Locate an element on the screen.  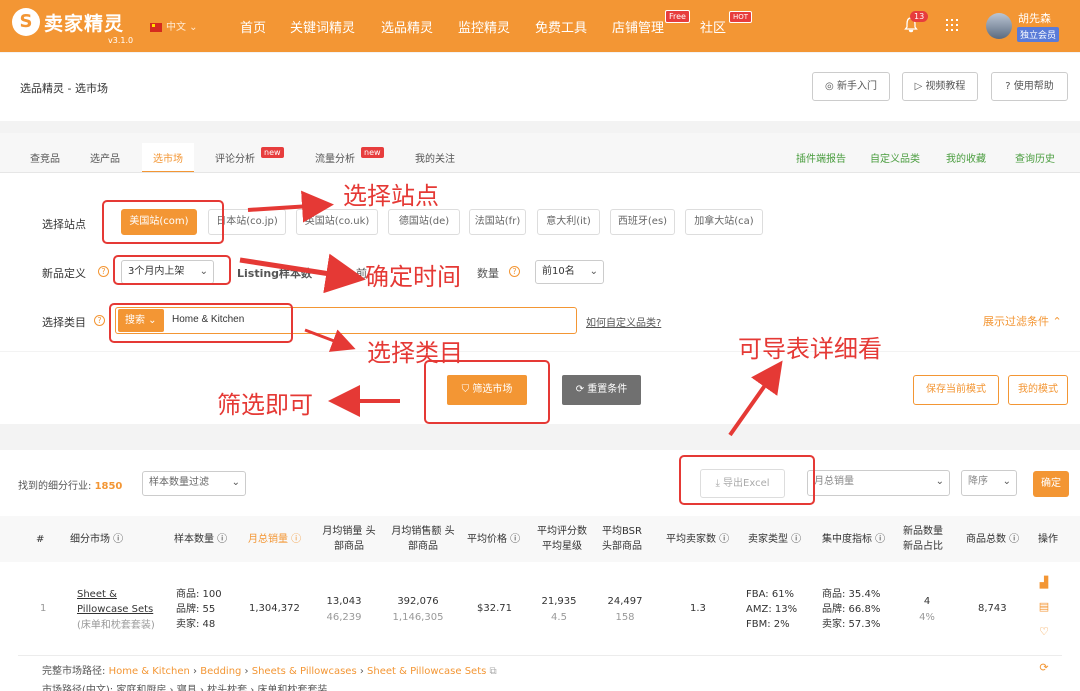
user-name: 胡先森 is located at coordinates (1034, 18).